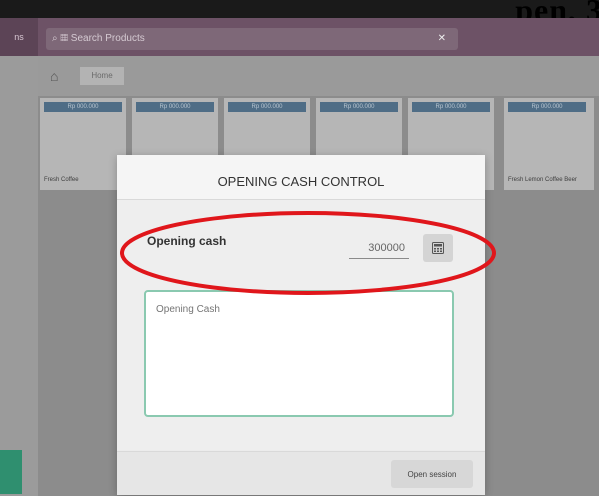  Describe the element at coordinates (55, 38) in the screenshot. I see `search-icon: ⌕` at that location.